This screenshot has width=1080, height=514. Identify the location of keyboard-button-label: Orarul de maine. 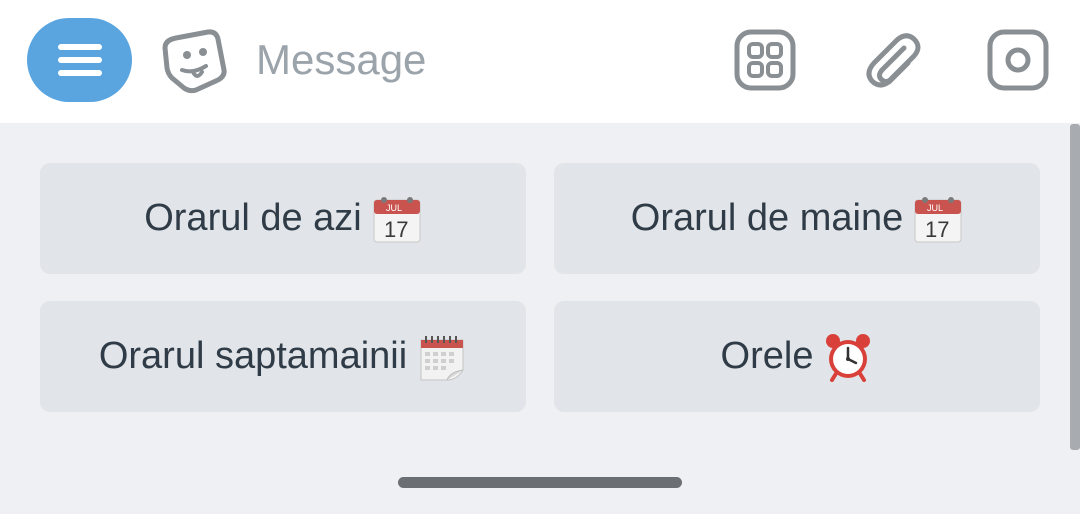
(767, 218).